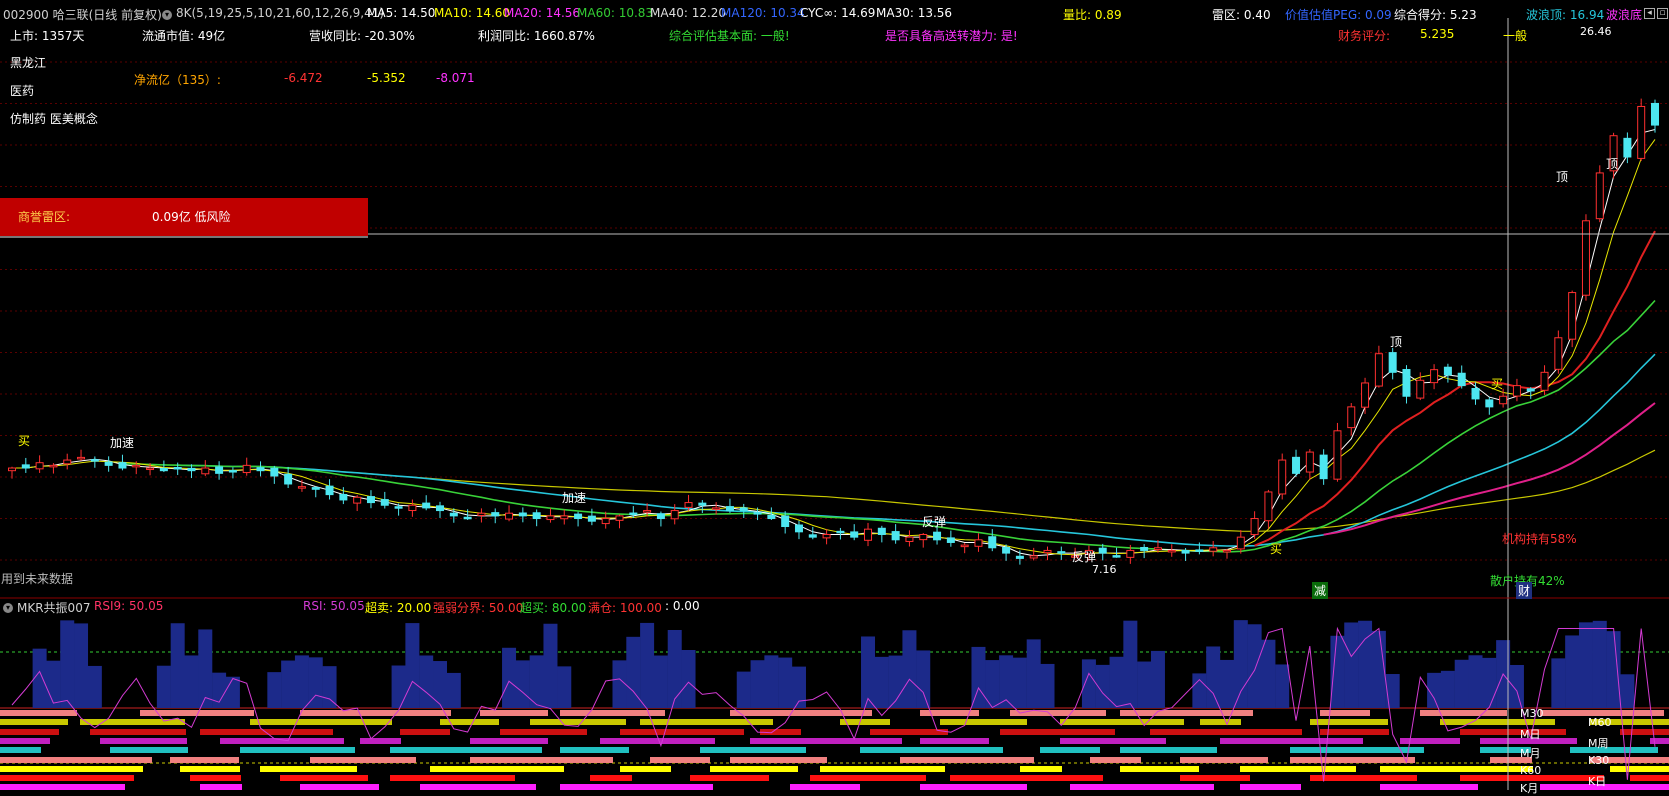 Image resolution: width=1669 pixels, height=796 pixels. Describe the element at coordinates (177, 80) in the screenshot. I see `net-flow-label: 净流亿（135）:` at that location.